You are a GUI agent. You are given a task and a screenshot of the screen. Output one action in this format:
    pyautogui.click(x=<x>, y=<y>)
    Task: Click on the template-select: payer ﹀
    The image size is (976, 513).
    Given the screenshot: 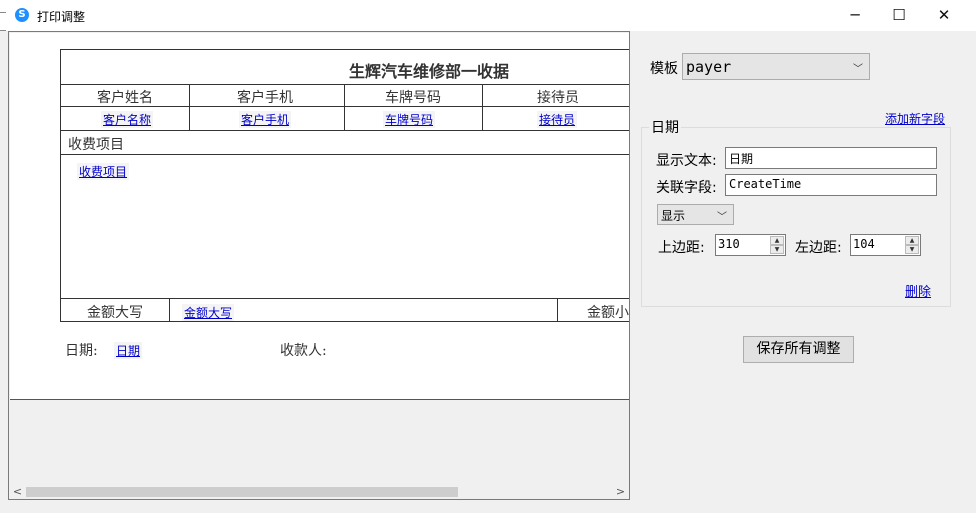 What is the action you would take?
    pyautogui.click(x=776, y=66)
    